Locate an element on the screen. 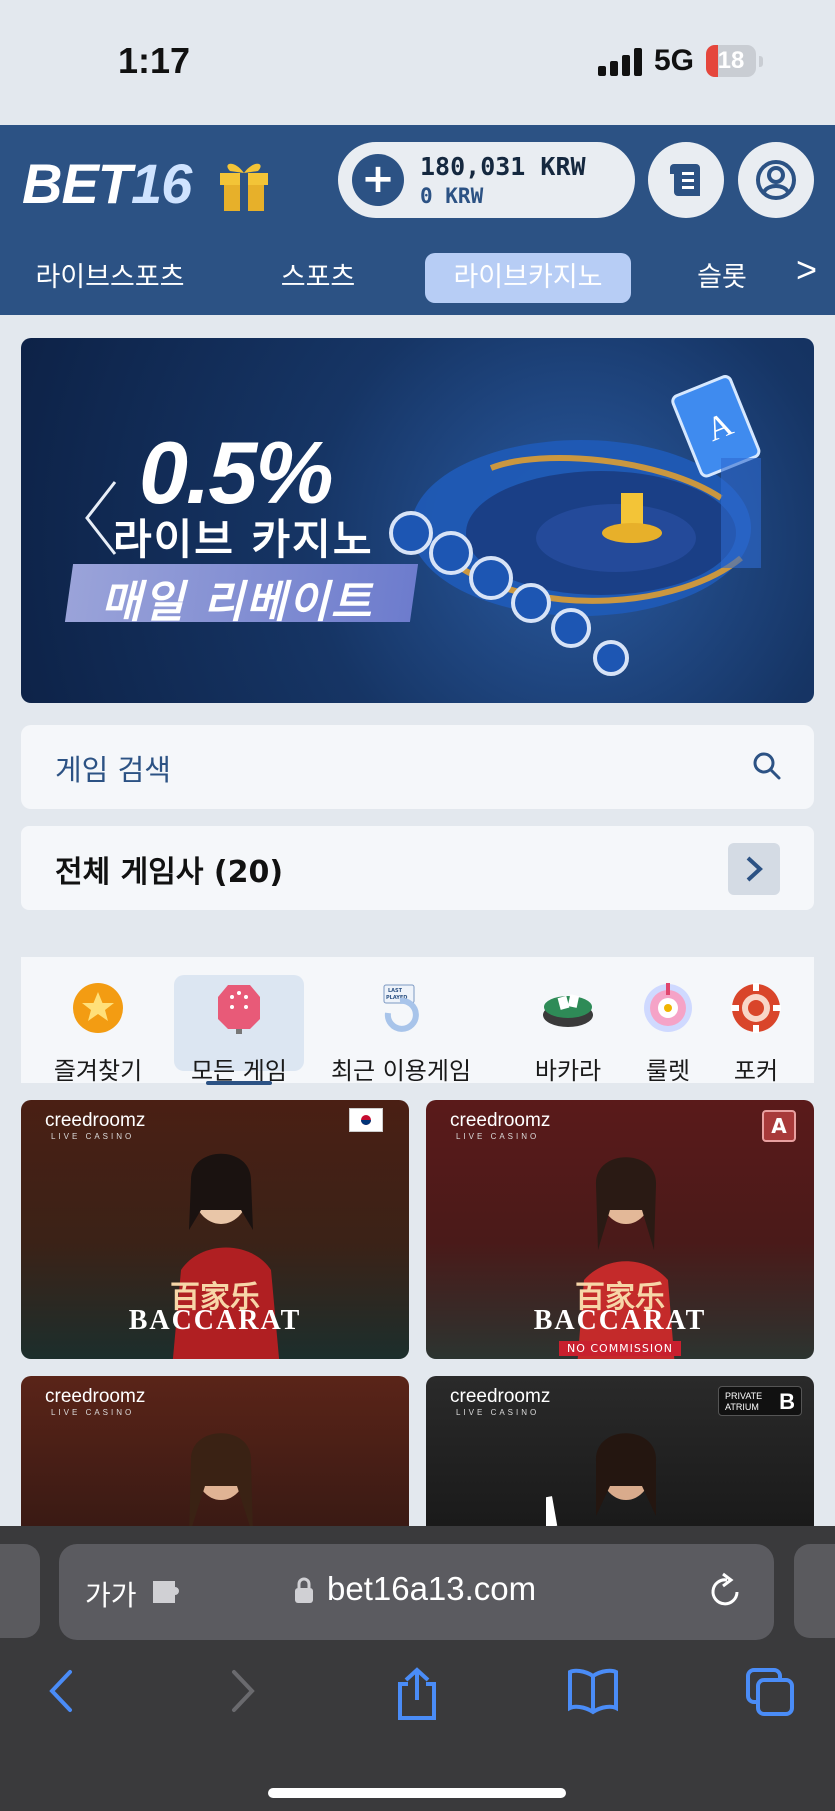 The height and width of the screenshot is (1811, 835). share-icon is located at coordinates (417, 1694).